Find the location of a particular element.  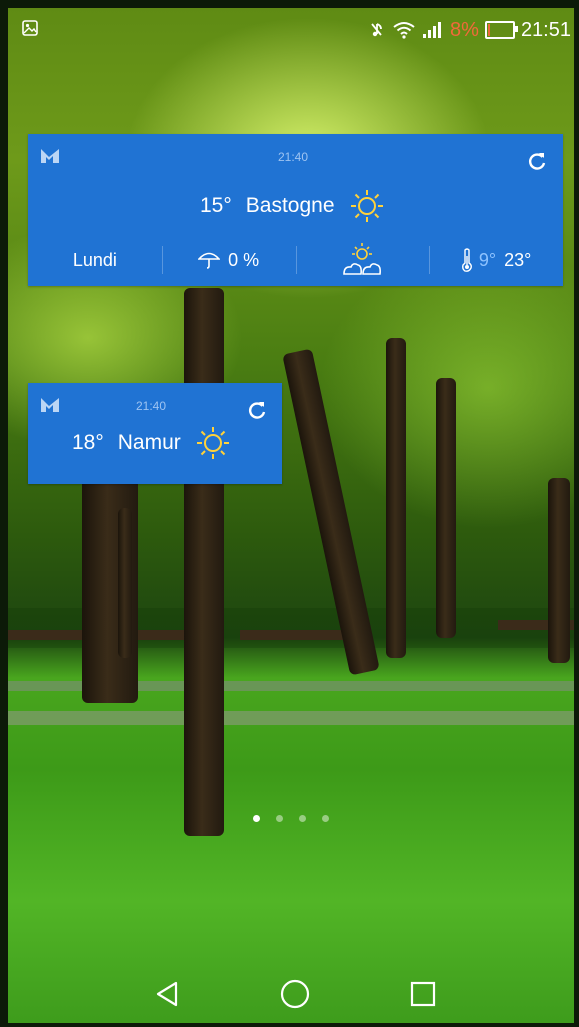

home-icon is located at coordinates (295, 994).